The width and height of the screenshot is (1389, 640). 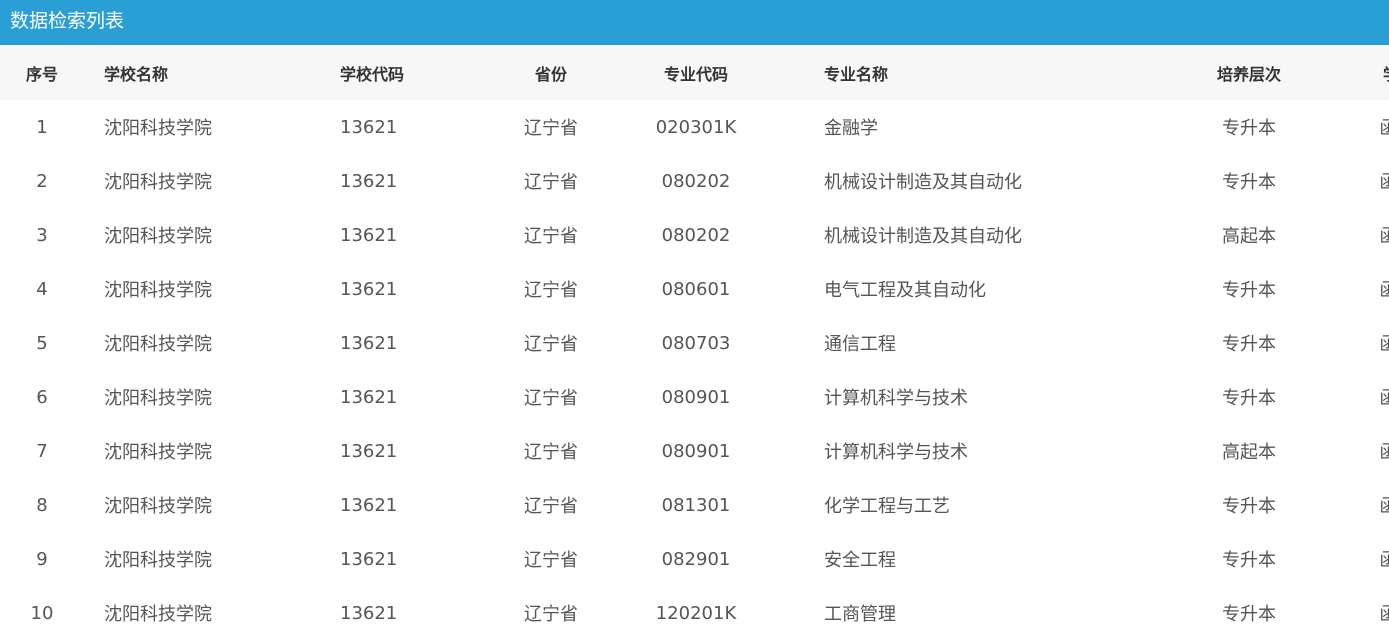 I want to click on table-header: 序号 学校名称 学校代码 省份 专业代码 专业名称 培养层次 学习形式, so click(x=694, y=72).